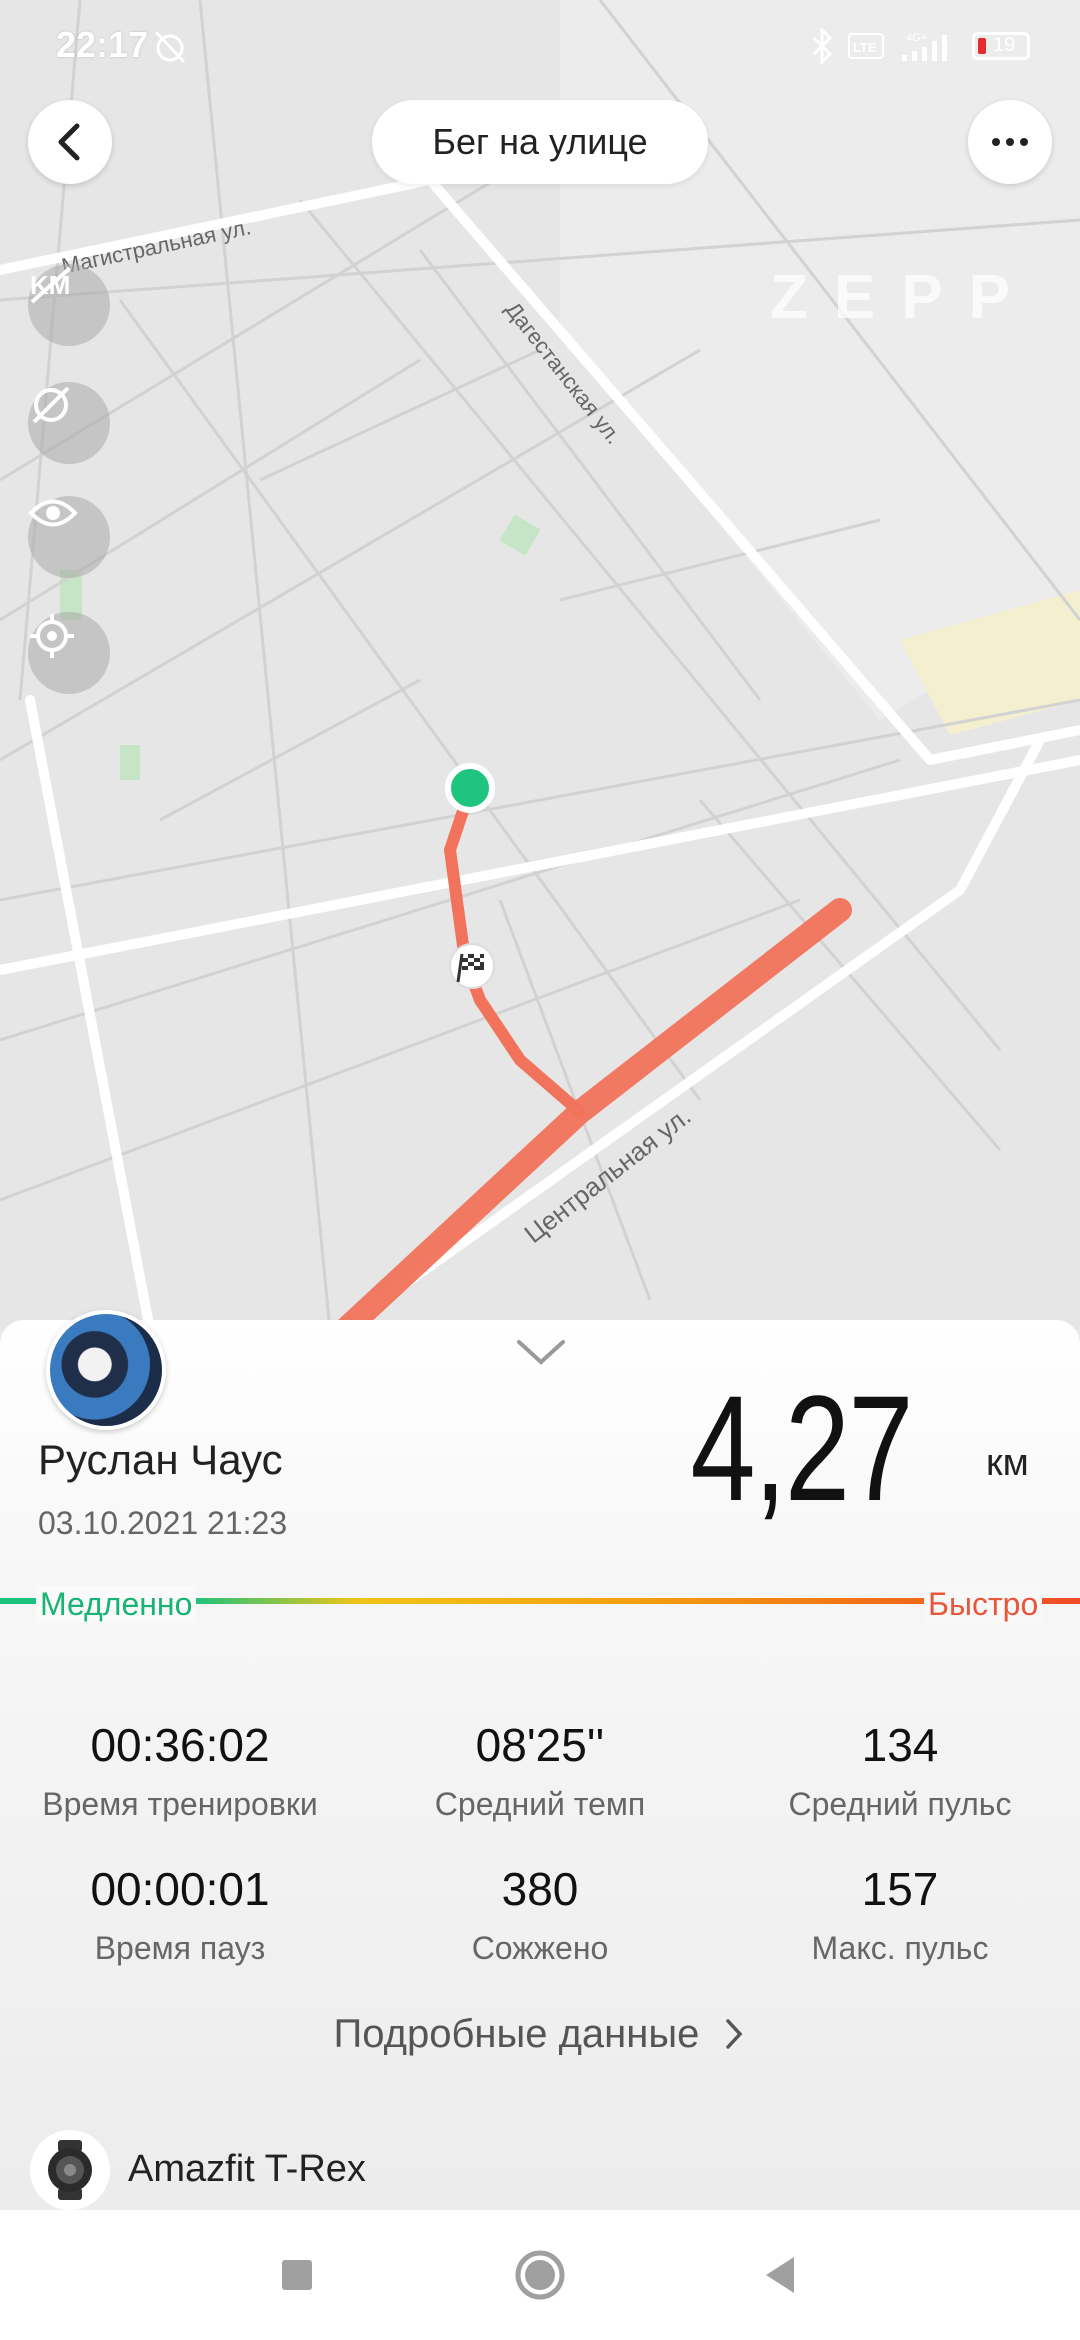  I want to click on stat-avg-pace: 08'25'' Средний темп, so click(540, 1770).